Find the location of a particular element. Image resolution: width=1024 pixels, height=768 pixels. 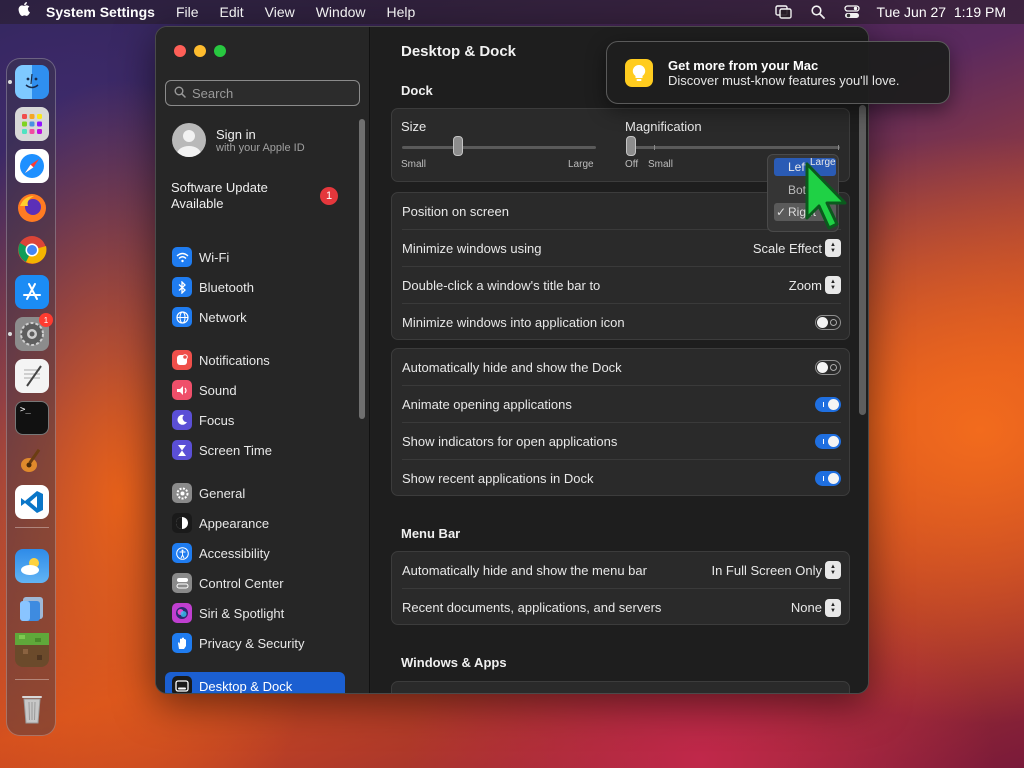

magnification-slider-thumb is located at coordinates (631, 146).